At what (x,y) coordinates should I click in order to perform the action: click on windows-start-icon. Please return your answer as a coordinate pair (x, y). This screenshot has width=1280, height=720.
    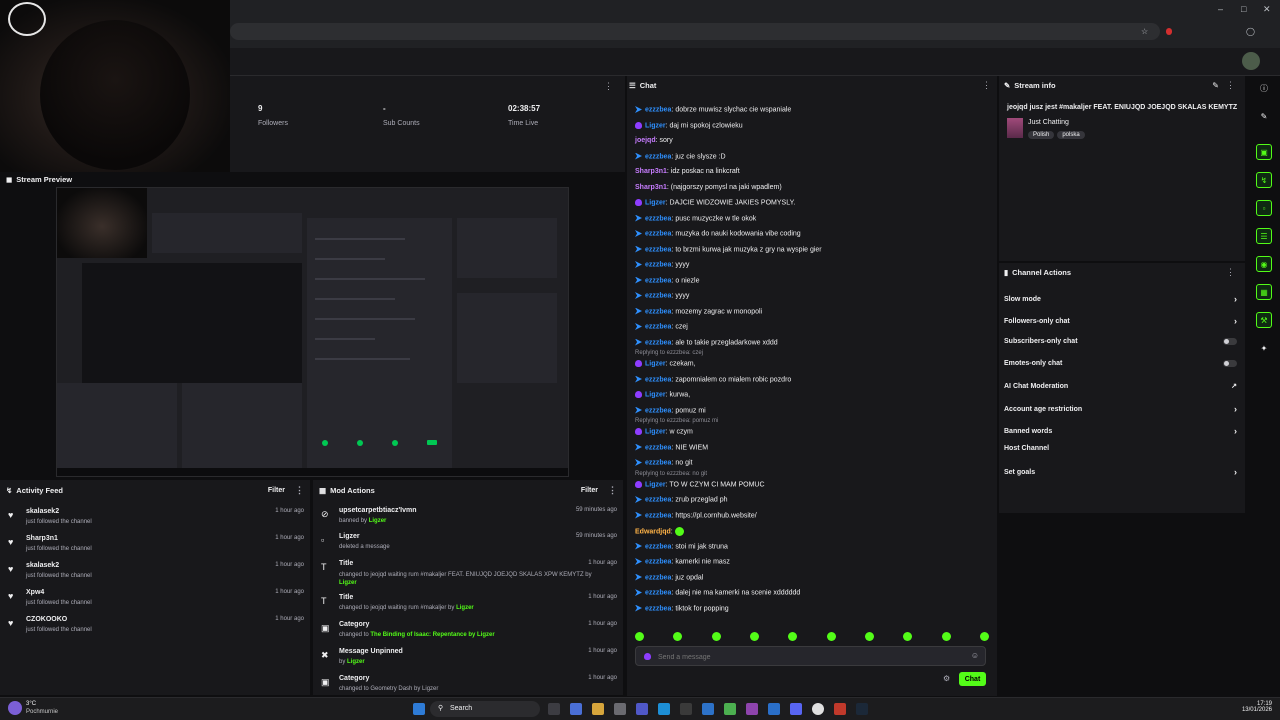
    Looking at the image, I should click on (419, 709).